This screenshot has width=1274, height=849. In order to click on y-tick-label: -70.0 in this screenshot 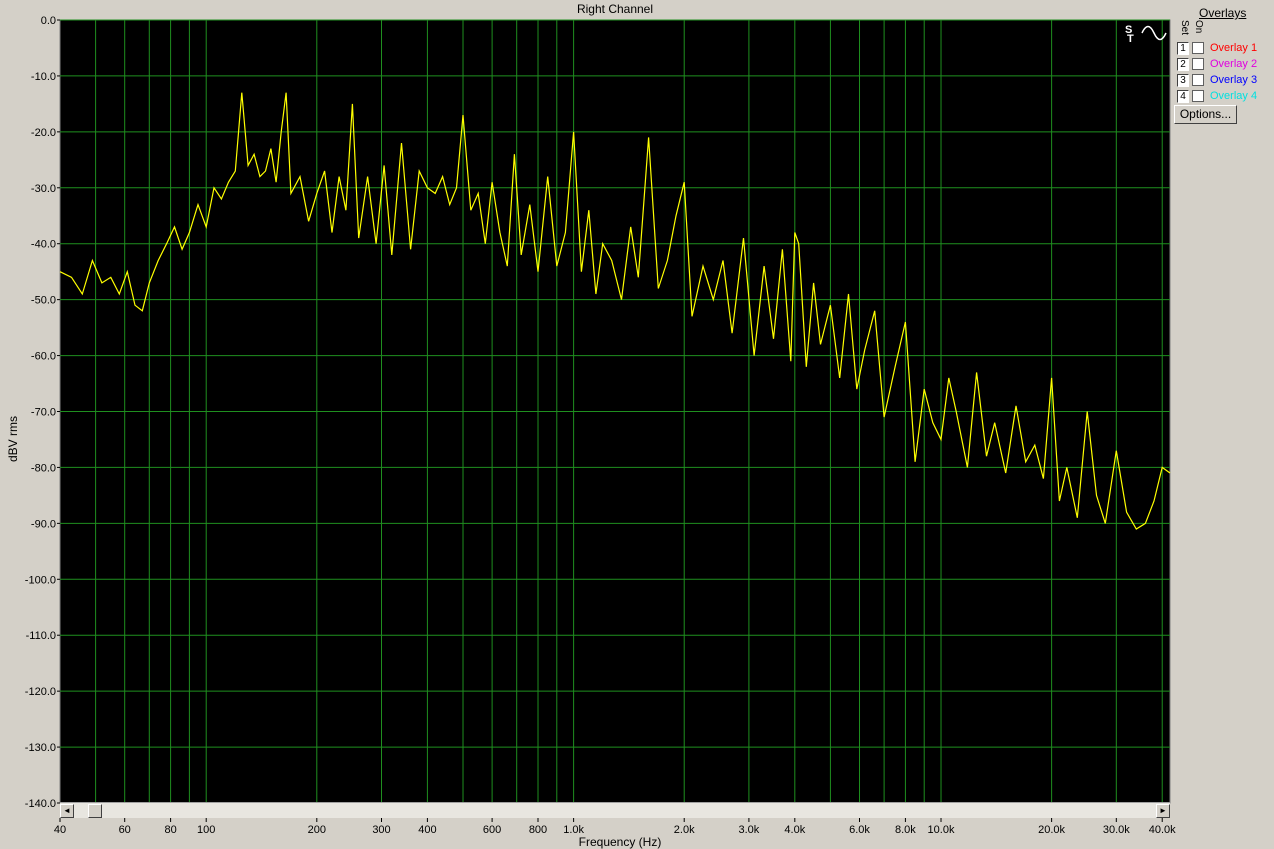, I will do `click(43, 413)`.